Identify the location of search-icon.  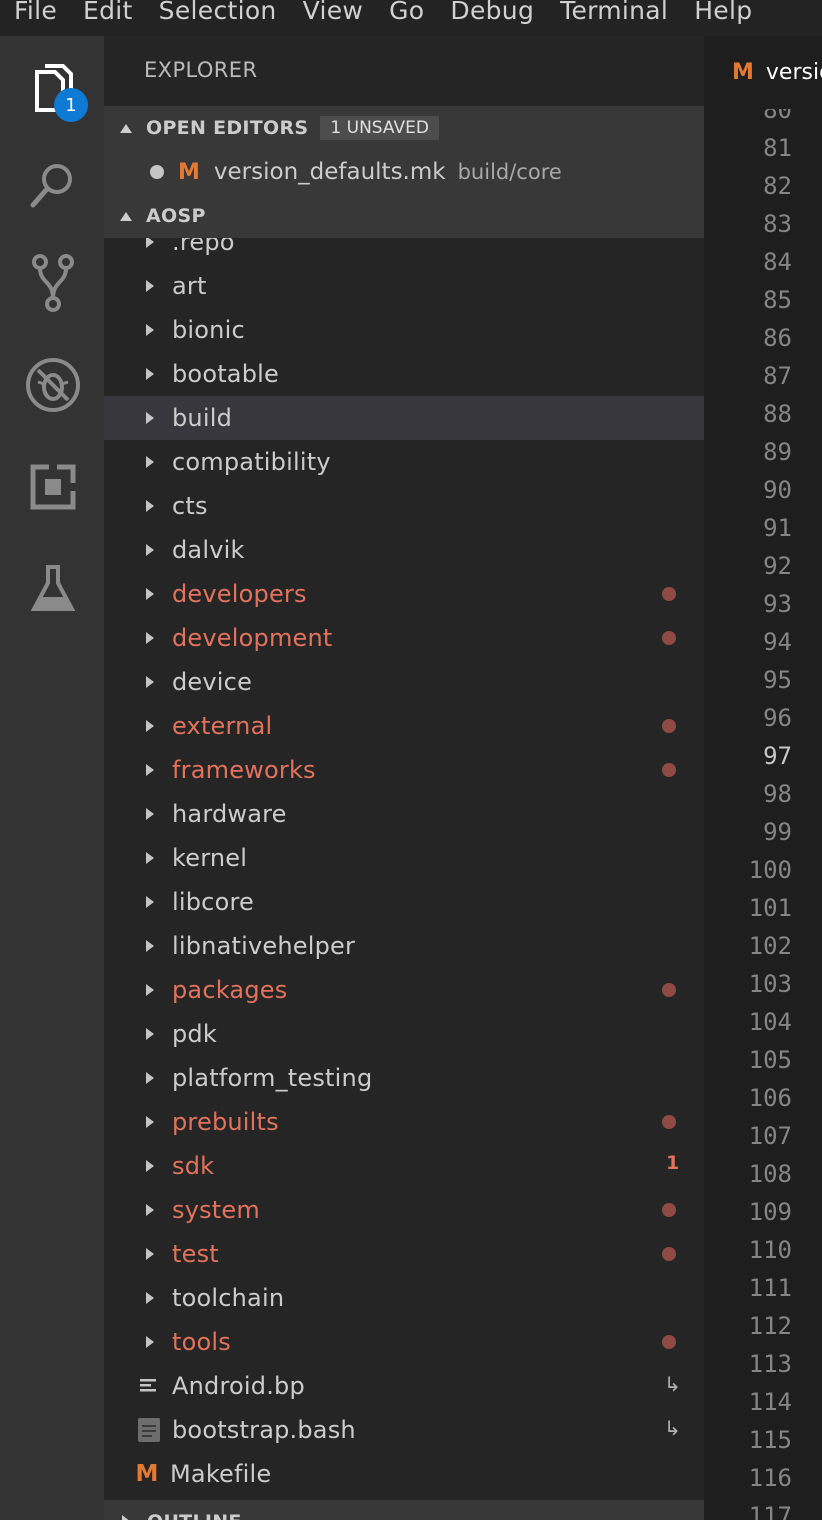
(53, 185).